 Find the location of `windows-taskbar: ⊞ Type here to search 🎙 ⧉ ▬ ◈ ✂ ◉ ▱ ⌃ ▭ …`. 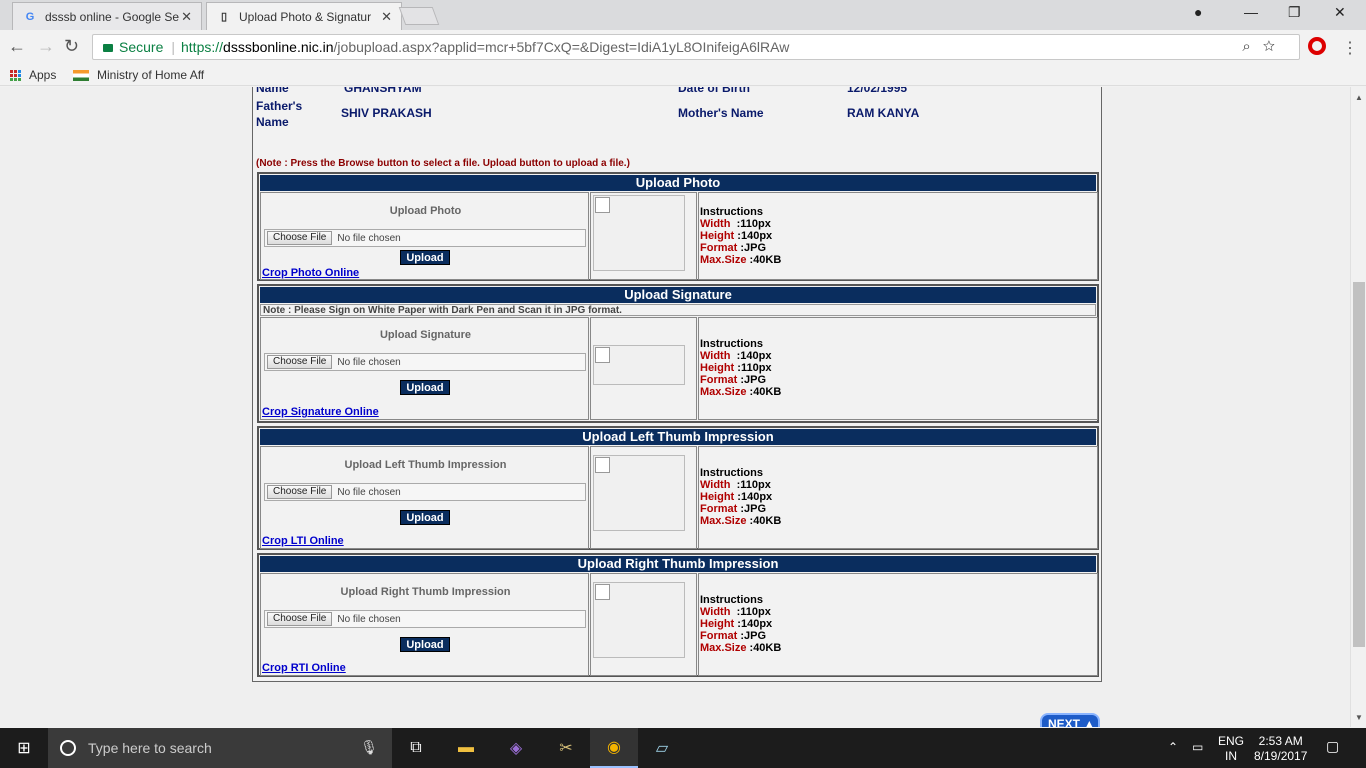

windows-taskbar: ⊞ Type here to search 🎙 ⧉ ▬ ◈ ✂ ◉ ▱ ⌃ ▭ … is located at coordinates (683, 748).